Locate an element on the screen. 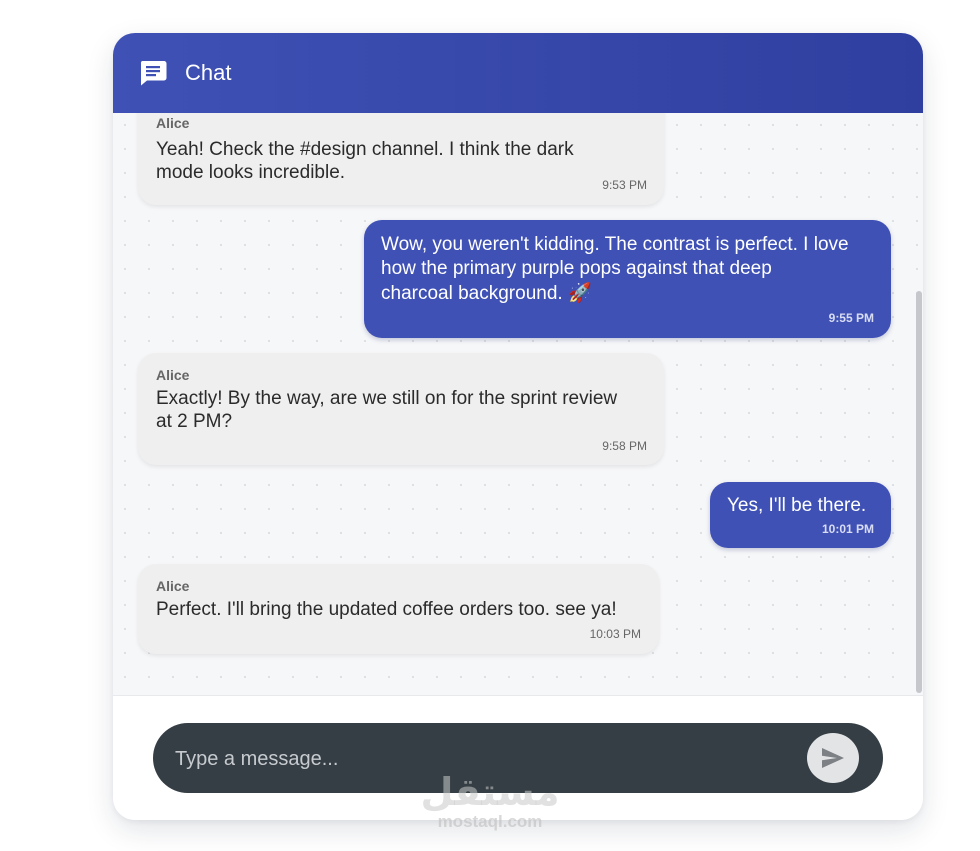 This screenshot has width=980, height=851. message-text-line: at 2 PM? is located at coordinates (194, 421).